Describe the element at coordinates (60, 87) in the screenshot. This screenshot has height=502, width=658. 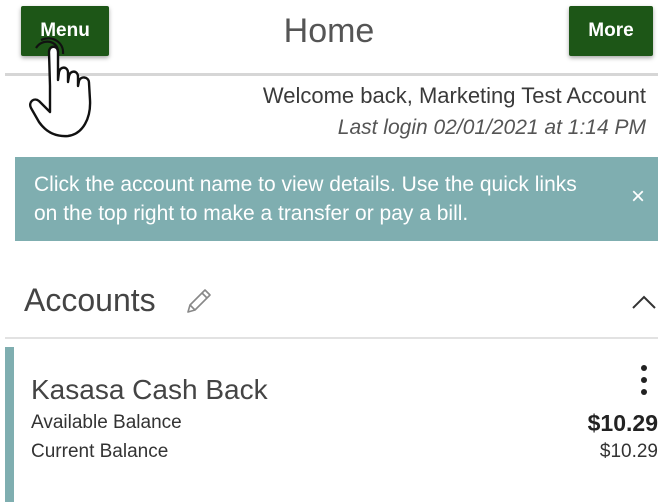
I see `hand-pointer-icon` at that location.